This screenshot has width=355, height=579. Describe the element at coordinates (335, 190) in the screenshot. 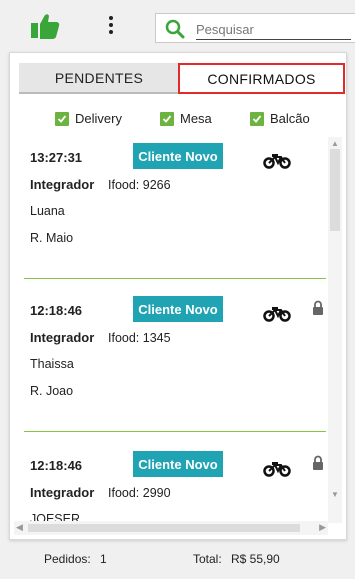

I see `vertical-scroll-thumb` at that location.